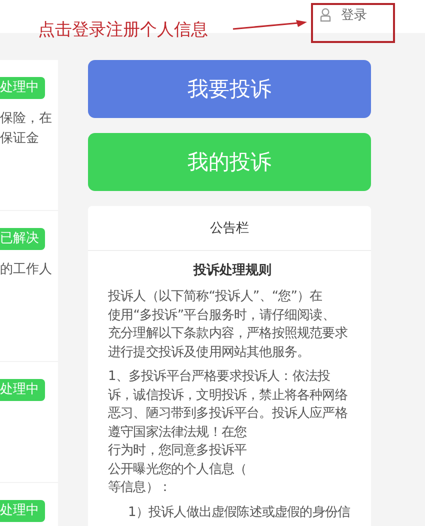 The image size is (425, 526). Describe the element at coordinates (228, 414) in the screenshot. I see `rules-text: 恶习、陋习带到多投诉平台。投诉人应严格` at that location.